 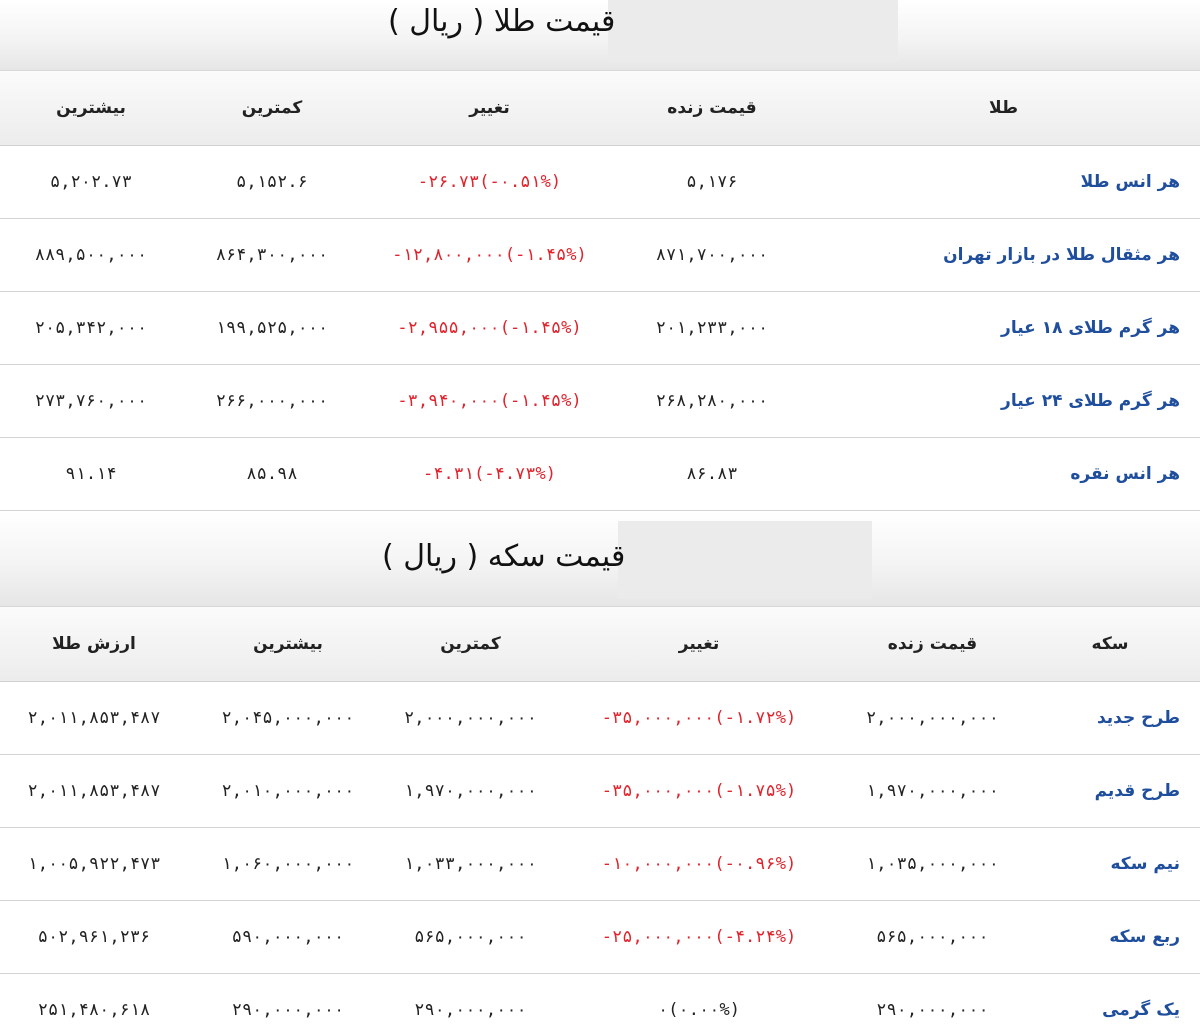 What do you see at coordinates (470, 864) in the screenshot?
I see `min-value: ۱,۰۳۳,۰۰۰,۰۰۰` at bounding box center [470, 864].